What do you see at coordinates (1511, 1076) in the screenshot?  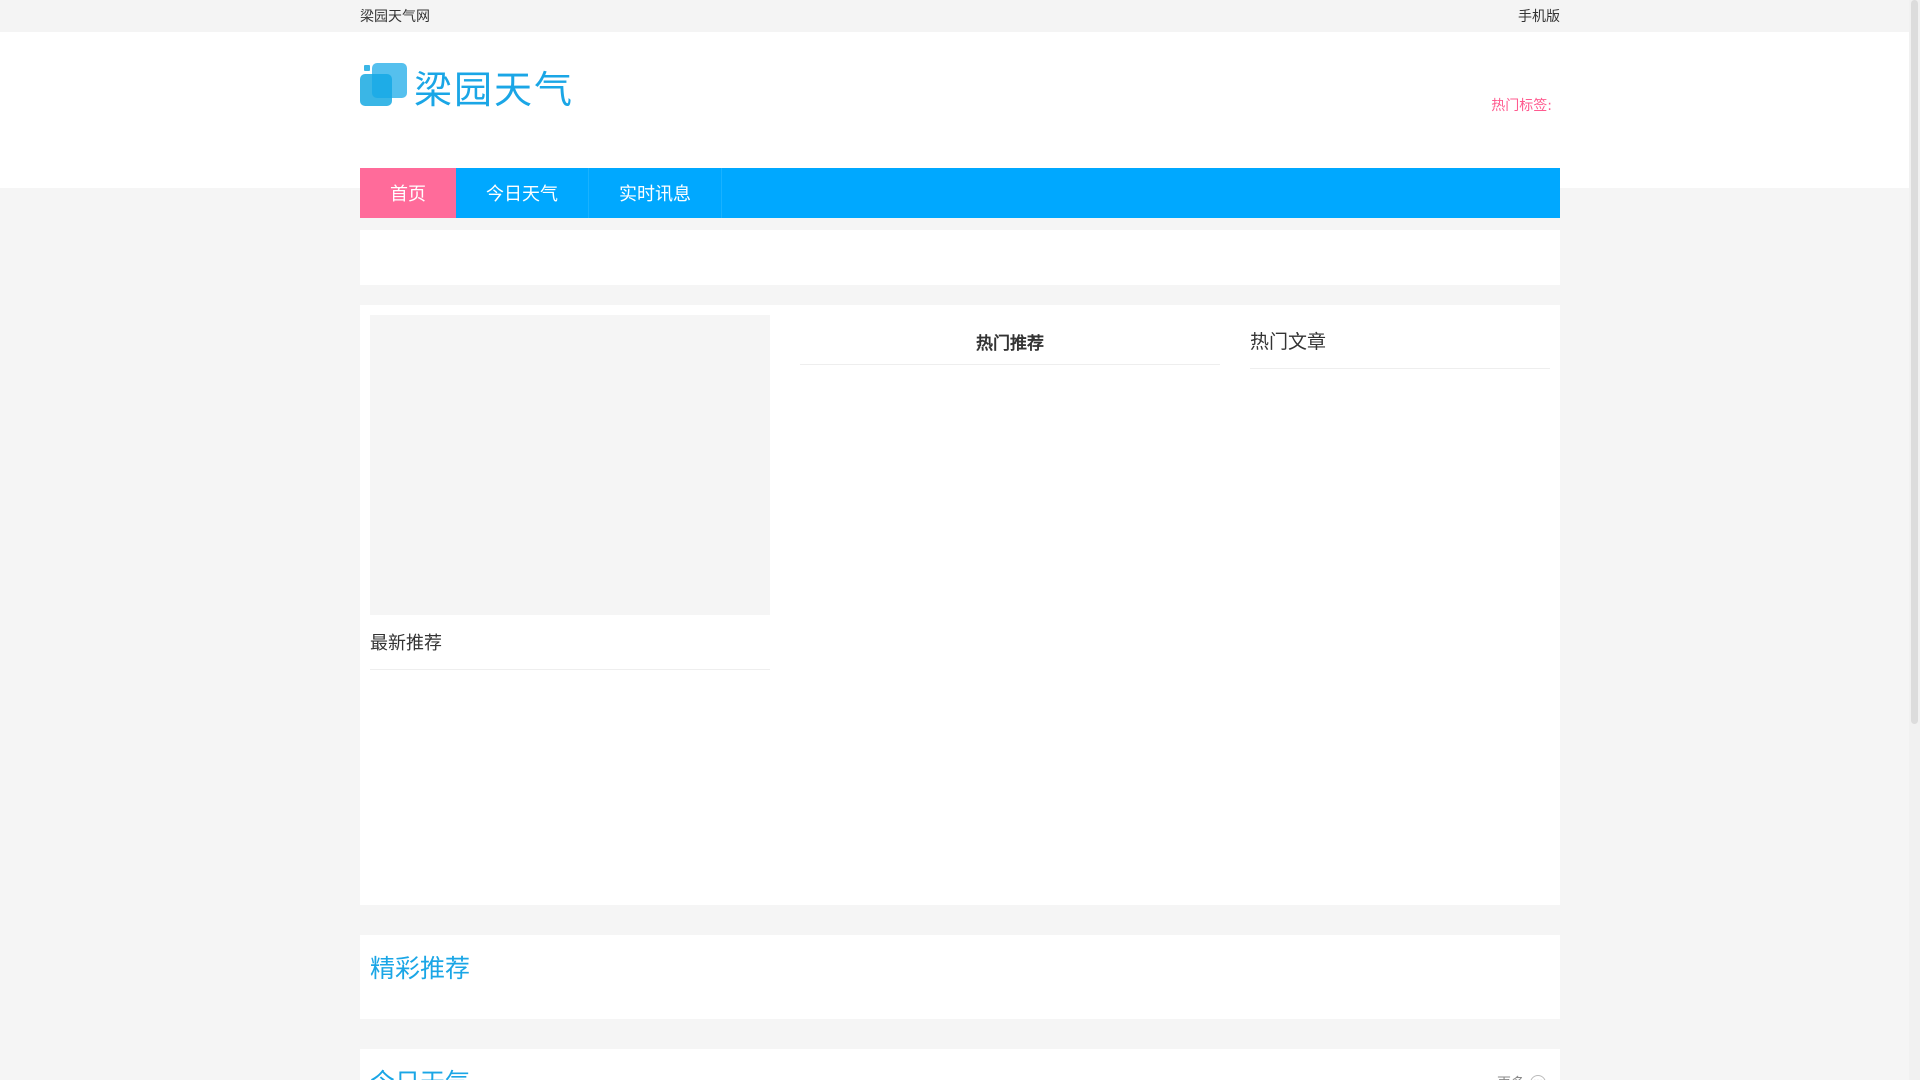 I see `more-label: 更多` at bounding box center [1511, 1076].